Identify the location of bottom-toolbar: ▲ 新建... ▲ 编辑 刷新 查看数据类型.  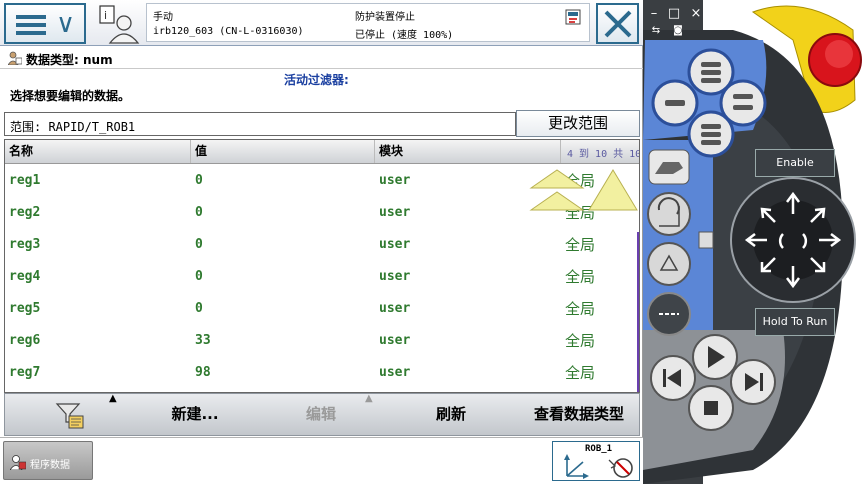
(322, 414).